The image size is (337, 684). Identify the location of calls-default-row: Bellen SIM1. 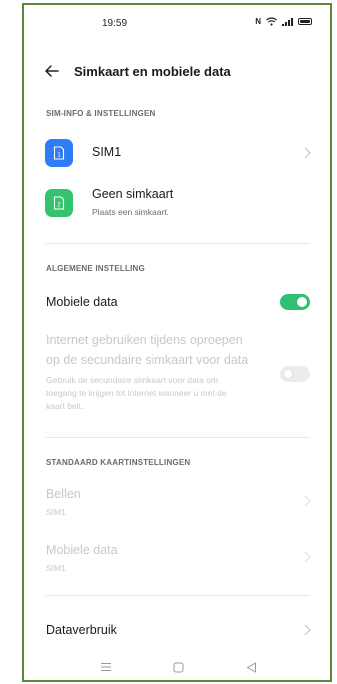
(177, 503).